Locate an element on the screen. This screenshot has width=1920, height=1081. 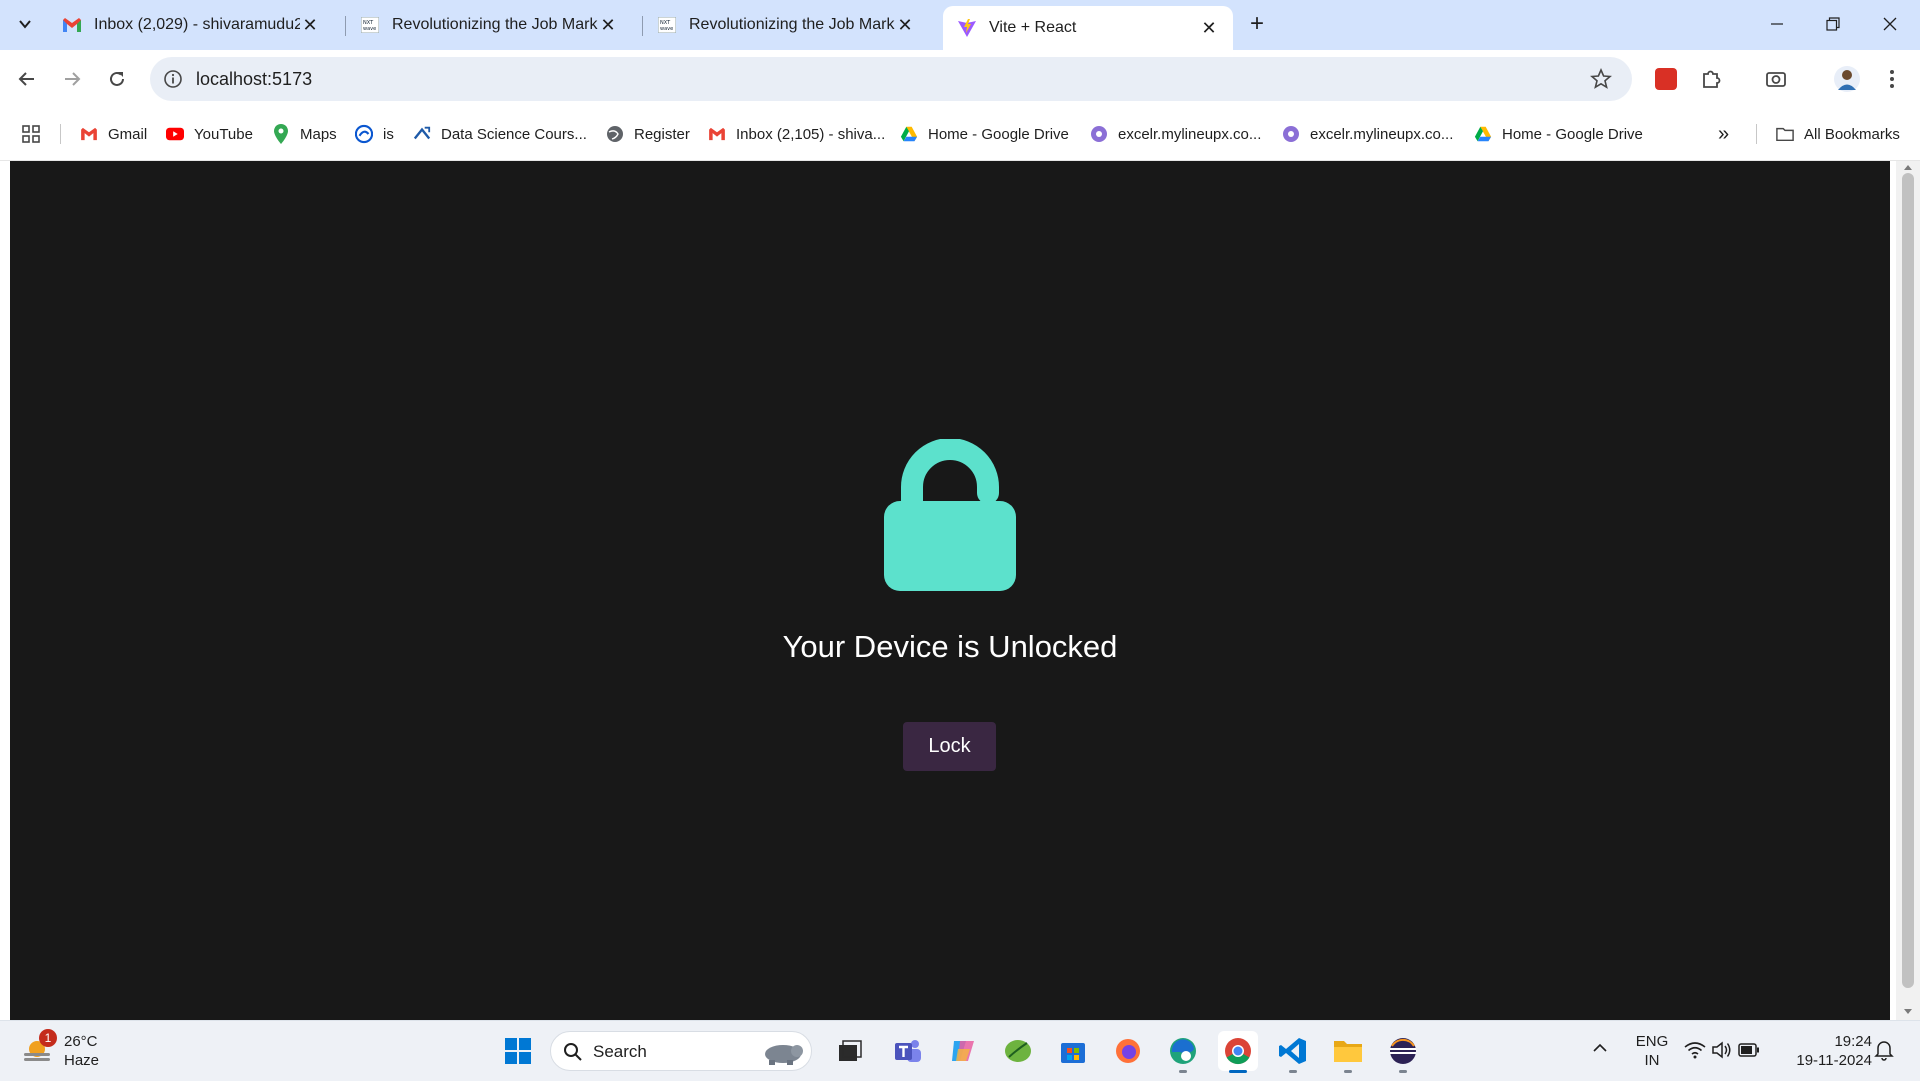
notifications-button is located at coordinates (1884, 1052).